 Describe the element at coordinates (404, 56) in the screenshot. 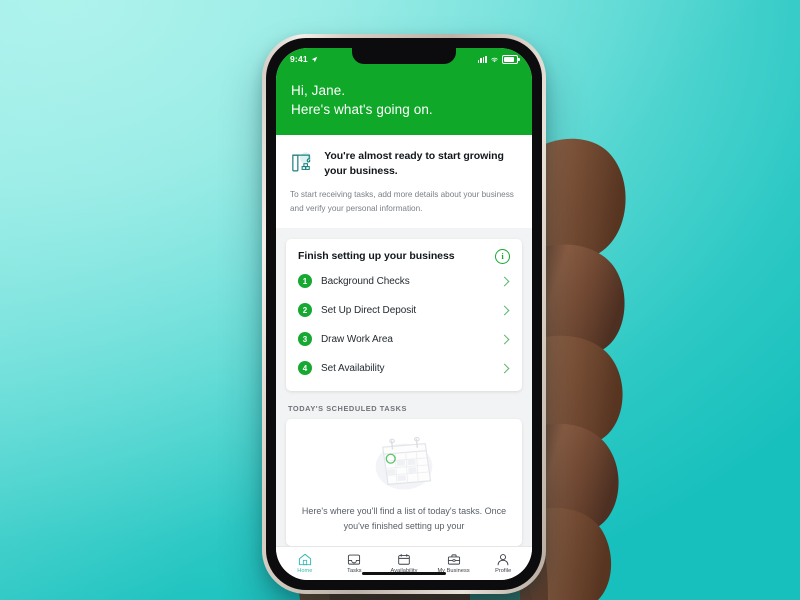

I see `phone-notch` at that location.